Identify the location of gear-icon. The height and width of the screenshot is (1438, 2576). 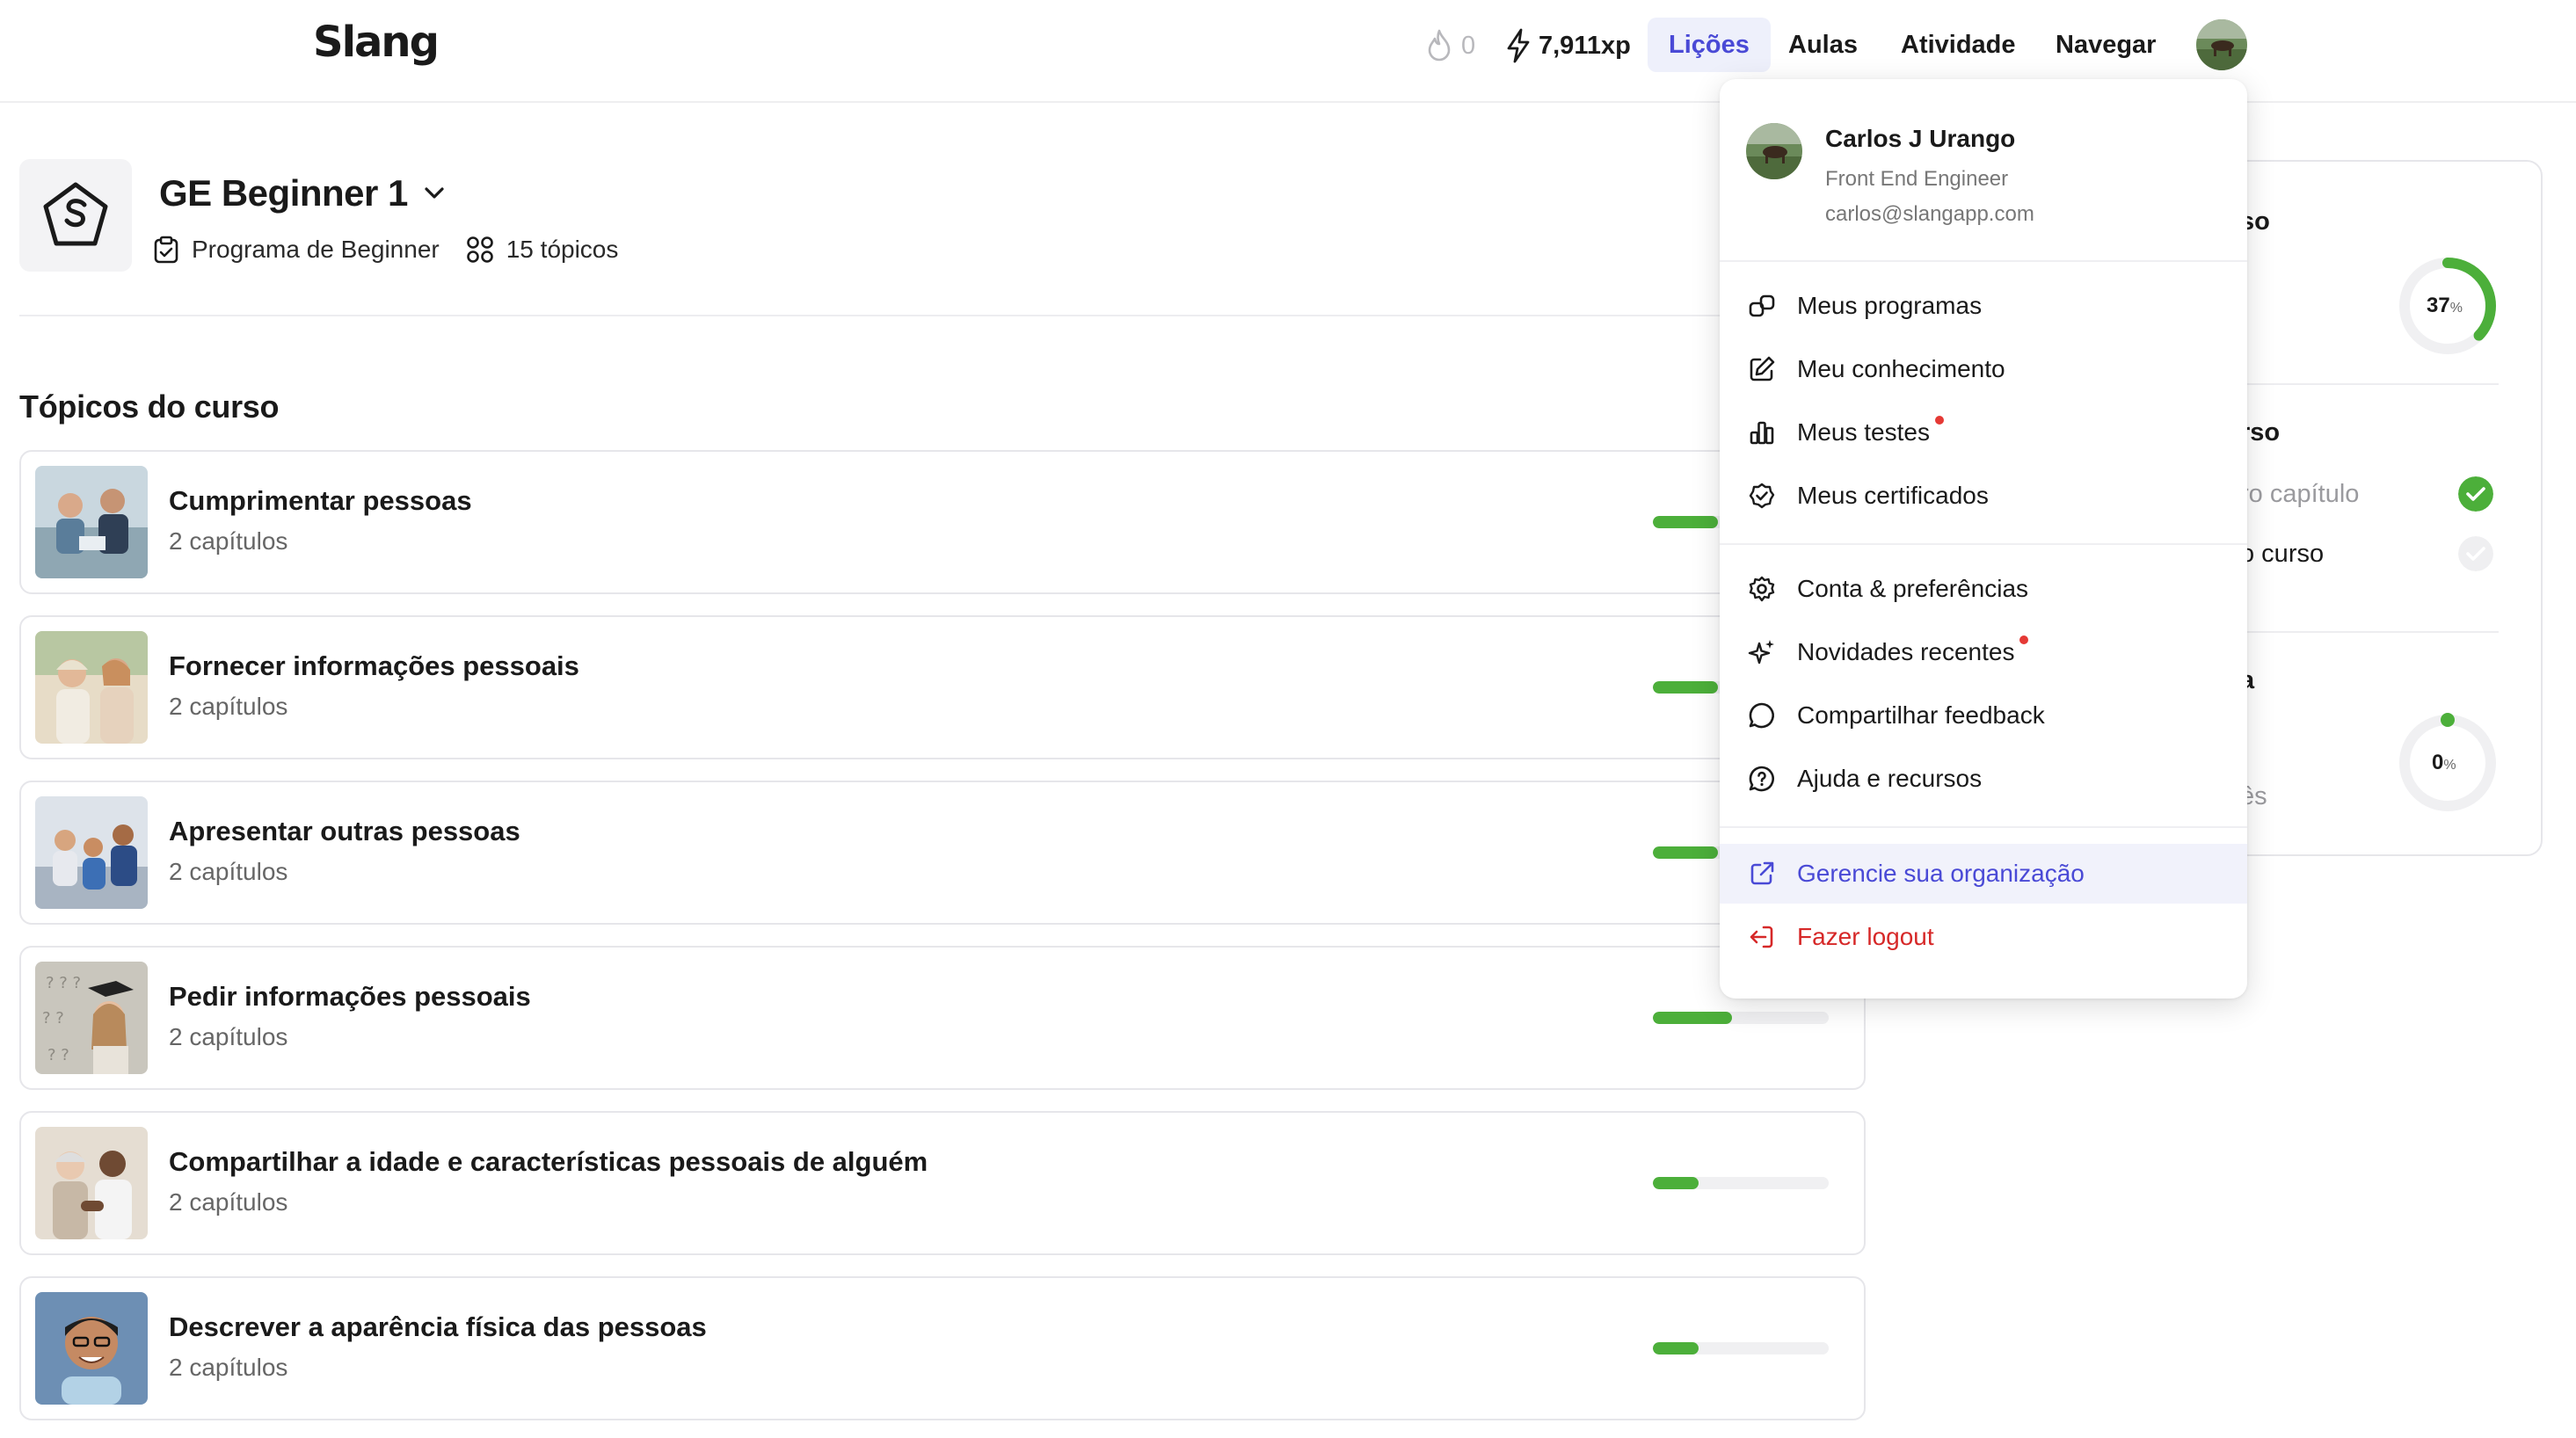
(1762, 589).